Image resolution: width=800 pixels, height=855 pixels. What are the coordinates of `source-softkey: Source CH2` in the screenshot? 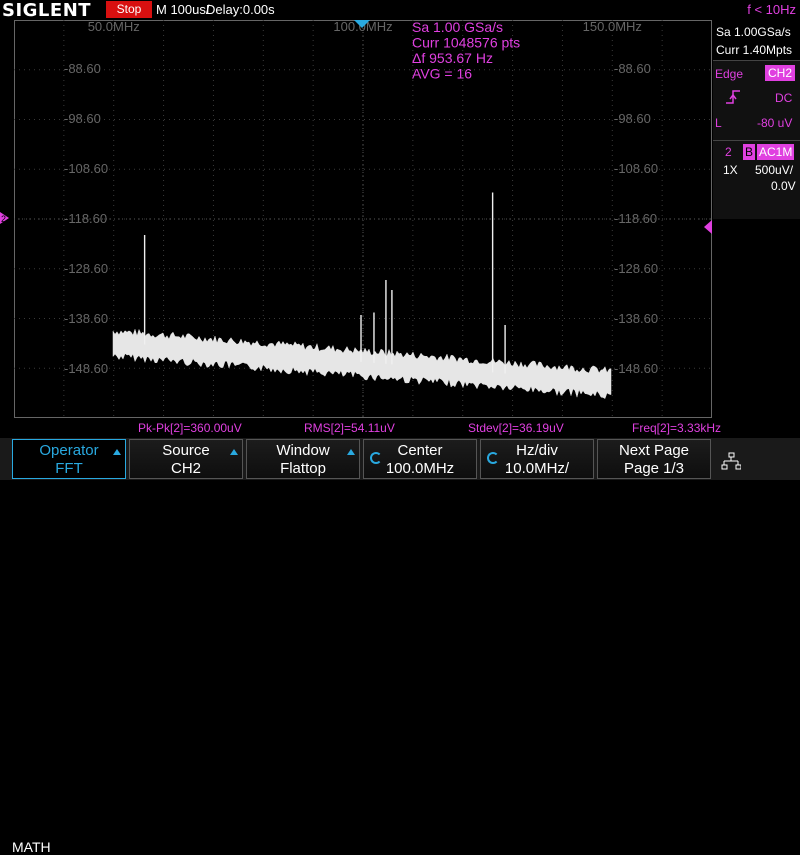 It's located at (186, 459).